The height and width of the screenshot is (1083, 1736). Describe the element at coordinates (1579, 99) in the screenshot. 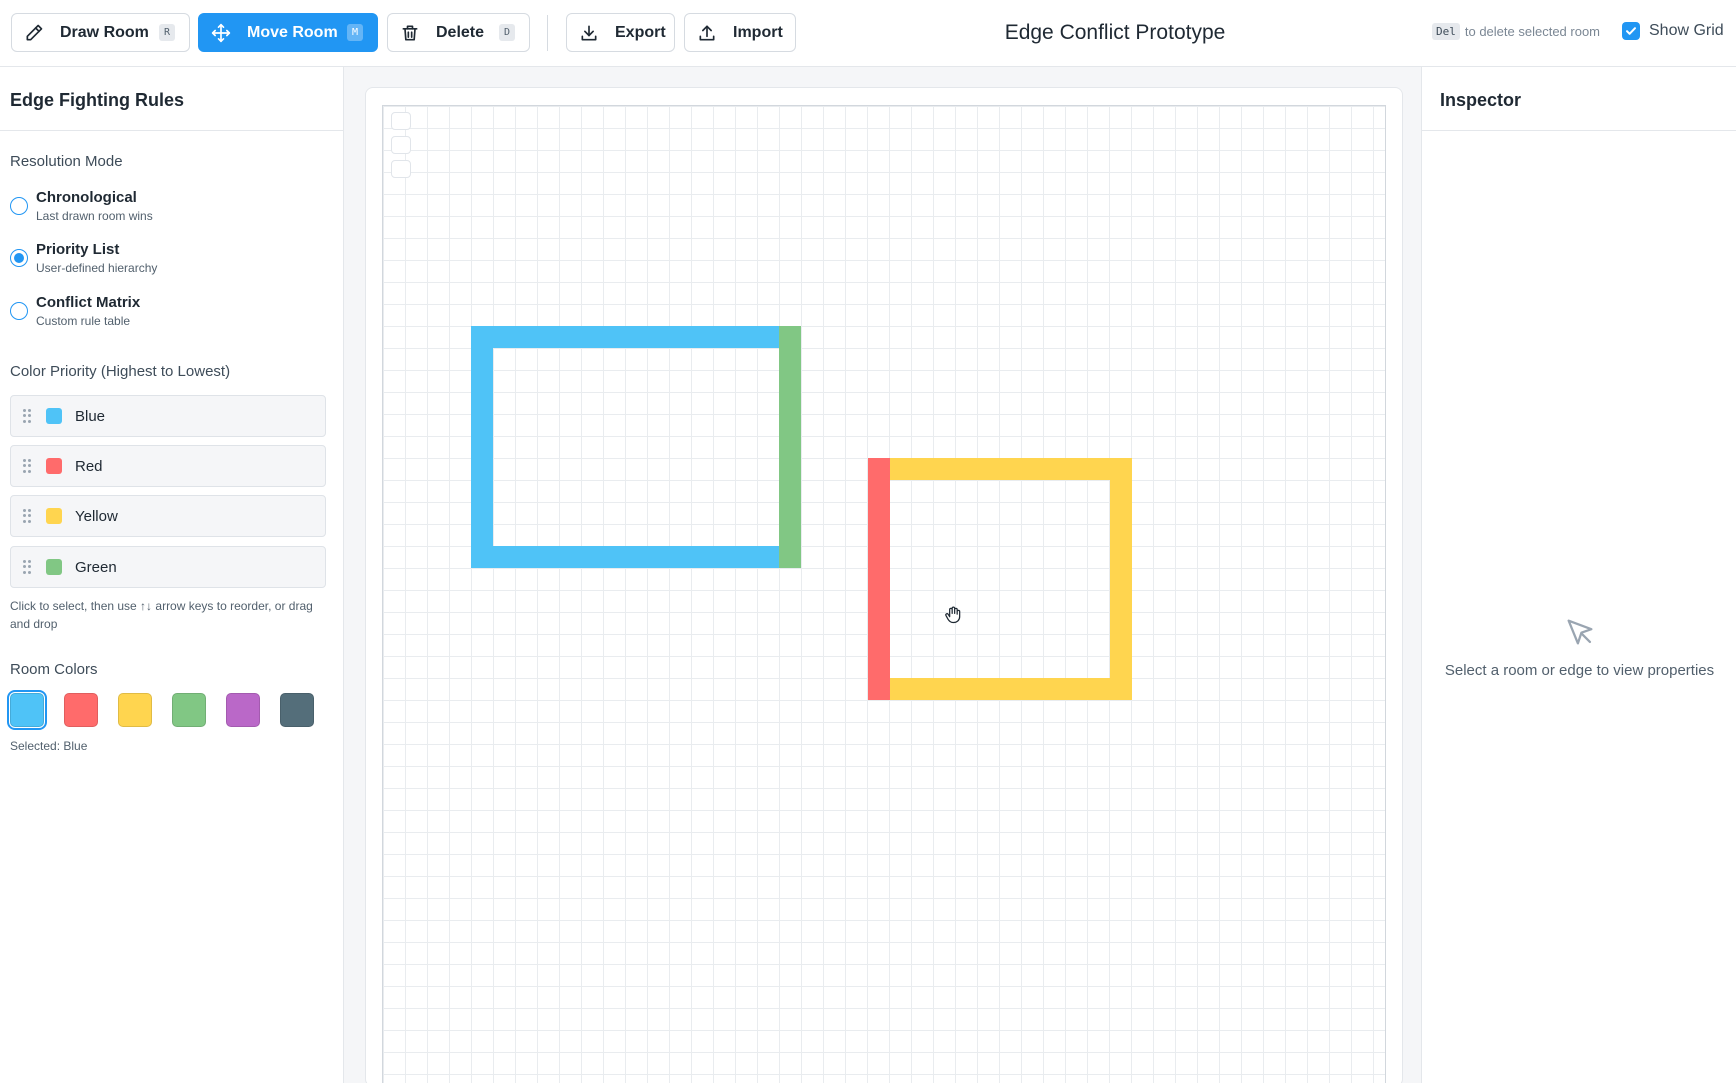

I see `inspector-title: Inspector` at that location.